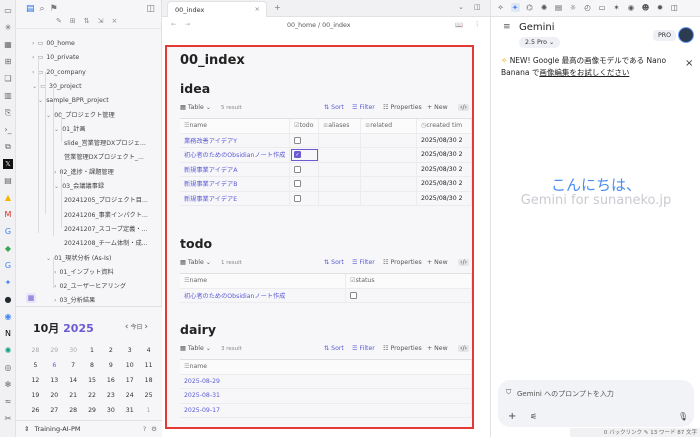 Image resolution: width=700 pixels, height=437 pixels. What do you see at coordinates (127, 327) in the screenshot?
I see `prev-month-icon: ‹` at bounding box center [127, 327].